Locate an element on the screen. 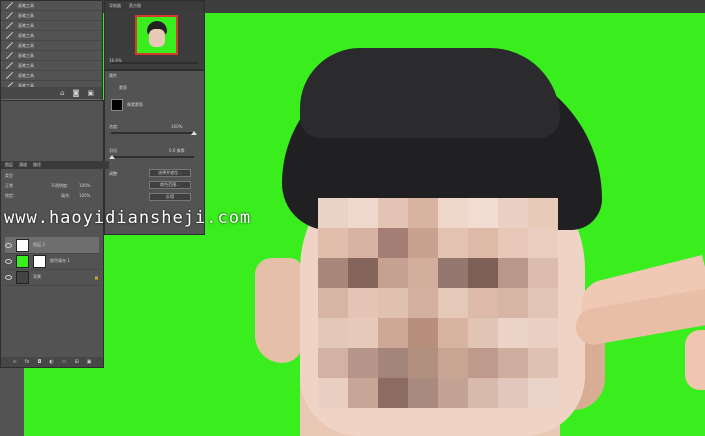  blend-mode-select: 正常 is located at coordinates (20, 186).